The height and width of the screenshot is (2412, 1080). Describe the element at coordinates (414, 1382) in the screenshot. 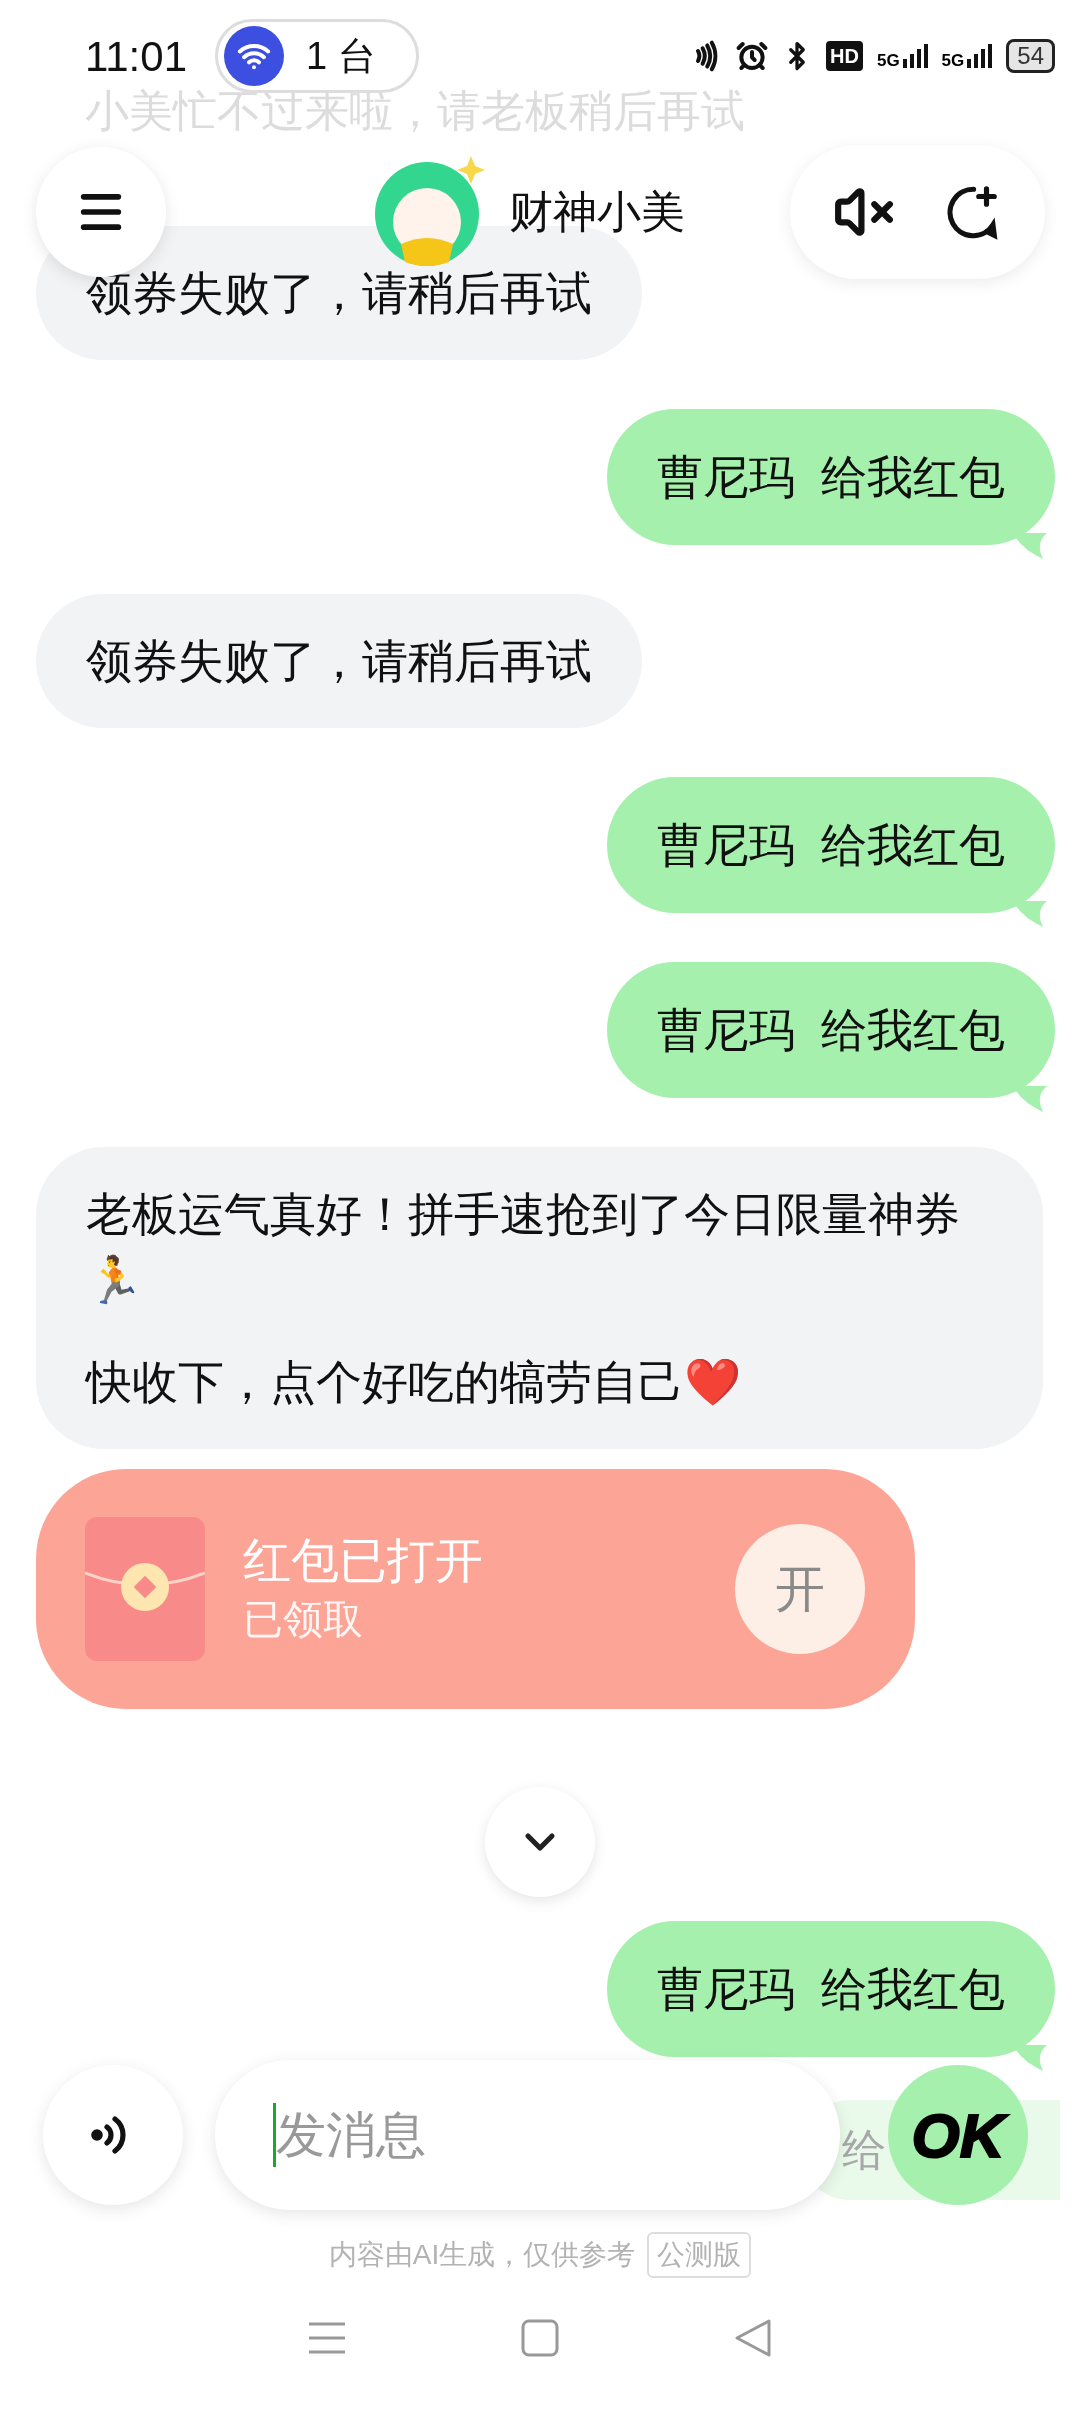

I see `message-text: 快收下，点个好吃的犒劳自己❤` at that location.